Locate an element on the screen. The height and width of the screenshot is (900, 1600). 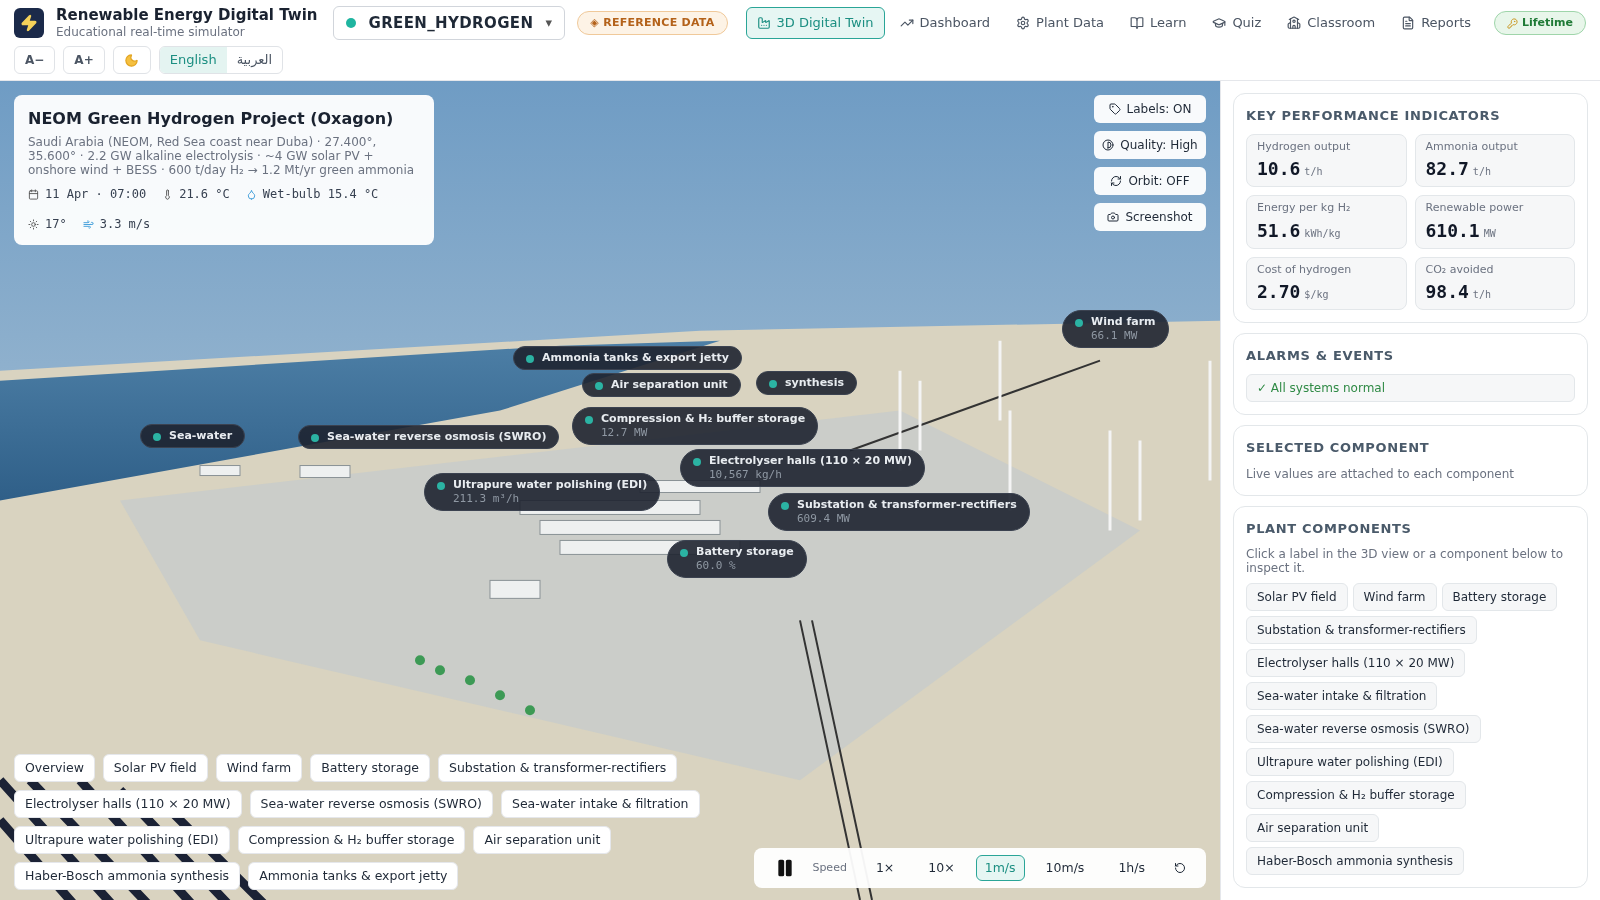
reference-data-badge: ◈ REFERENCE DATA is located at coordinates (652, 23).